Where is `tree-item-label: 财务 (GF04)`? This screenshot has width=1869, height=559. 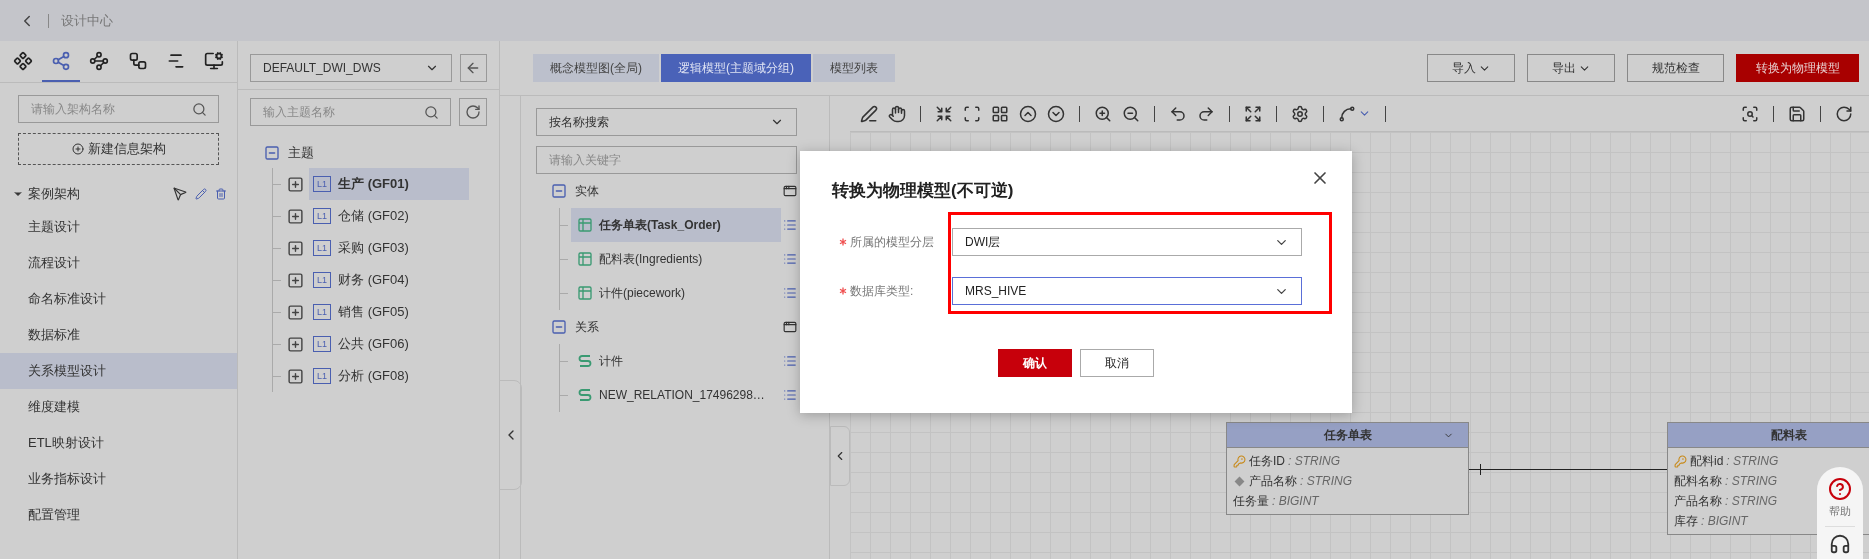 tree-item-label: 财务 (GF04) is located at coordinates (373, 280).